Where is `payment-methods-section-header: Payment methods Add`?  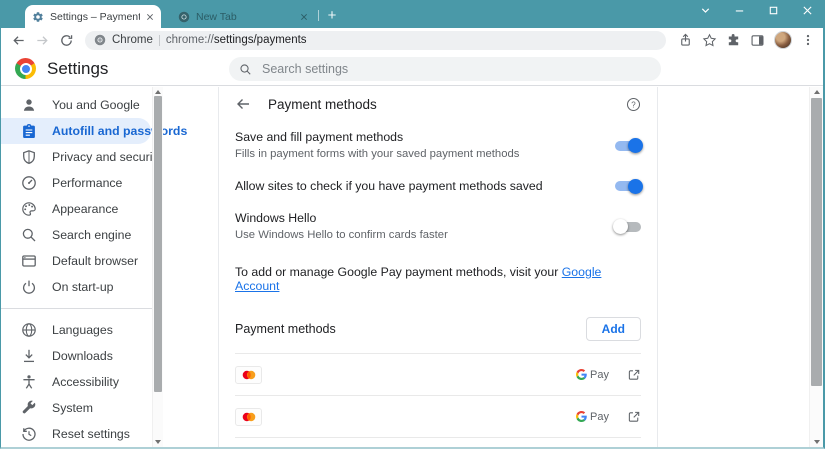 payment-methods-section-header: Payment methods Add is located at coordinates (438, 329).